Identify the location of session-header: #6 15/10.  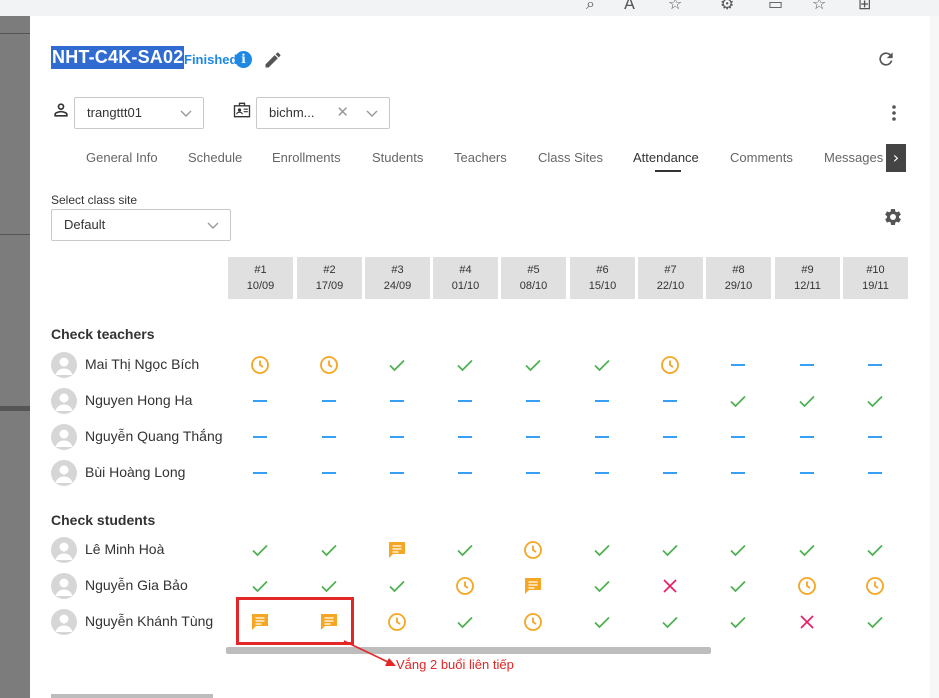
(602, 278).